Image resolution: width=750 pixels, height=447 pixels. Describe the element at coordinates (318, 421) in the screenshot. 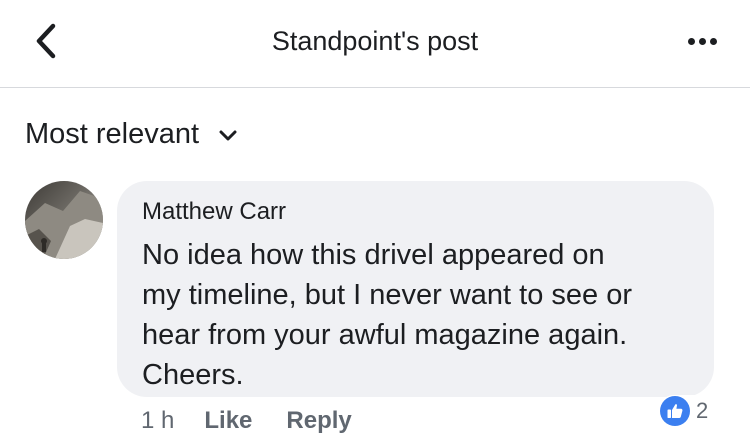

I see `reply-button: Reply` at that location.